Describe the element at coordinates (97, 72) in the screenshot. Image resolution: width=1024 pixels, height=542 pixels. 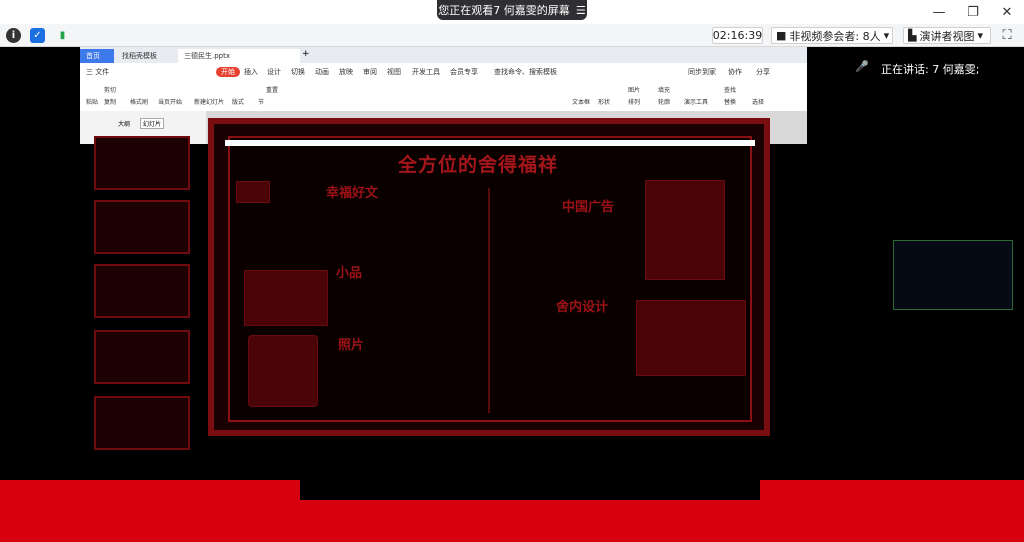
I see `menu-file: 三 文件` at that location.